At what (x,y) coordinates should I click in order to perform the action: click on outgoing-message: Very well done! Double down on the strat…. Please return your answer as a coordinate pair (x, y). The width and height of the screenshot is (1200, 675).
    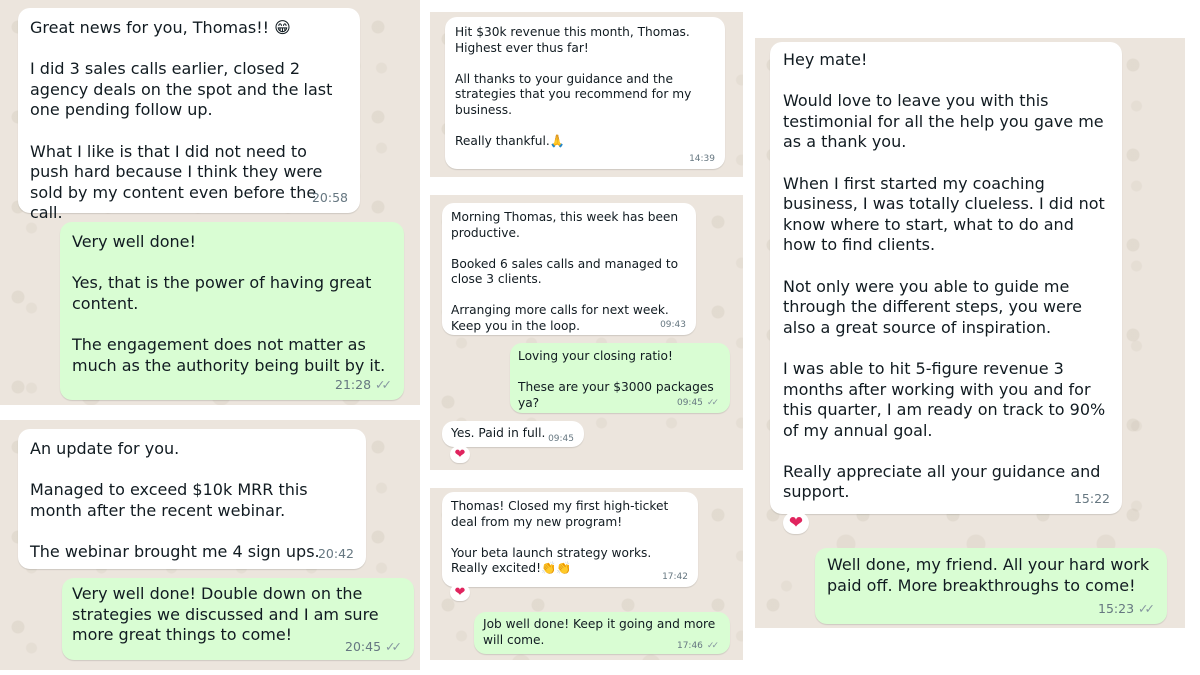
    Looking at the image, I should click on (238, 619).